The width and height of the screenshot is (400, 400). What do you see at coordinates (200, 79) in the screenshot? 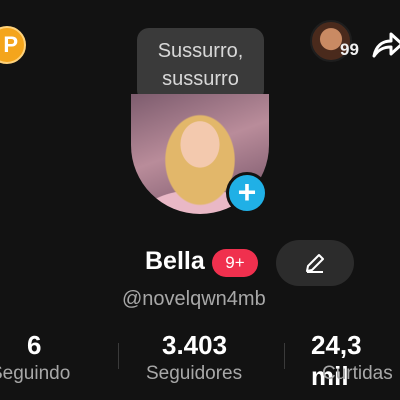
I see `tooltip-line-2: sussurro` at bounding box center [200, 79].